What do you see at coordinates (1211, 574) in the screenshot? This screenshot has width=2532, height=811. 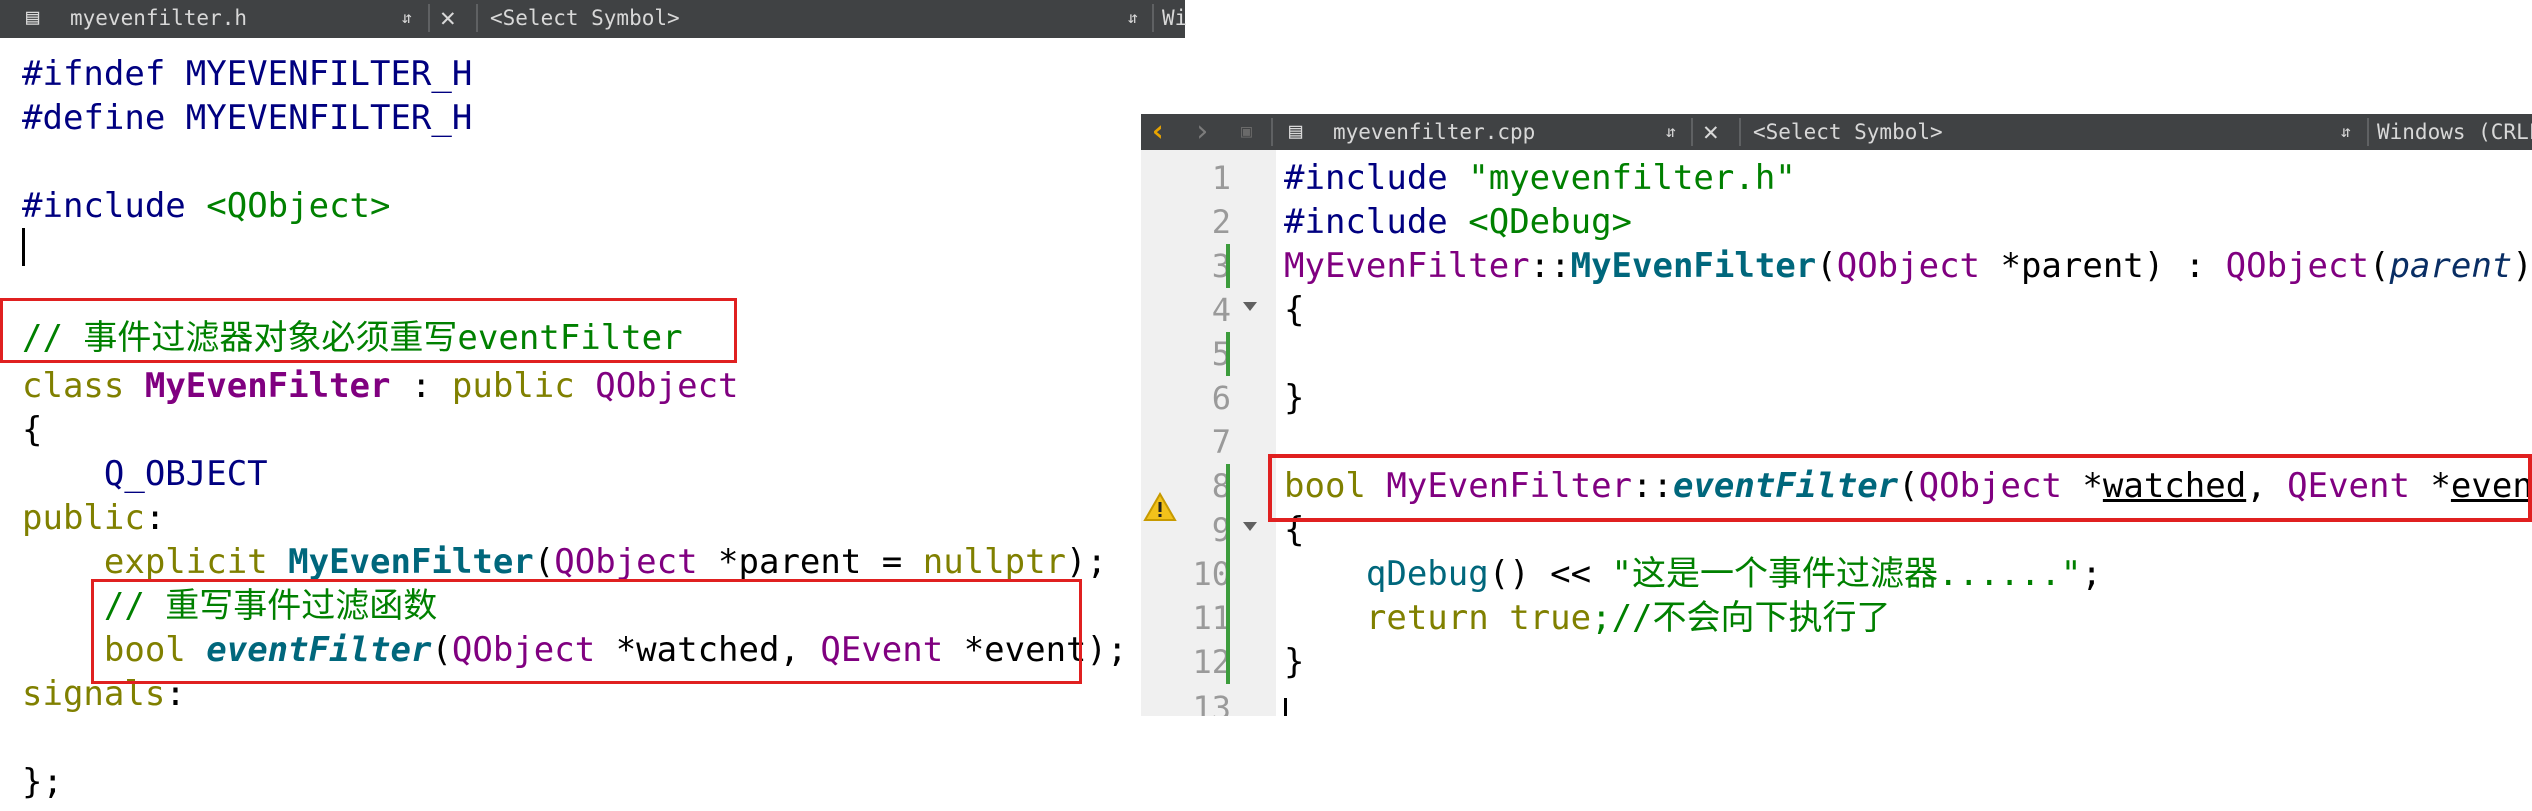 I see `line-number: 10` at bounding box center [1211, 574].